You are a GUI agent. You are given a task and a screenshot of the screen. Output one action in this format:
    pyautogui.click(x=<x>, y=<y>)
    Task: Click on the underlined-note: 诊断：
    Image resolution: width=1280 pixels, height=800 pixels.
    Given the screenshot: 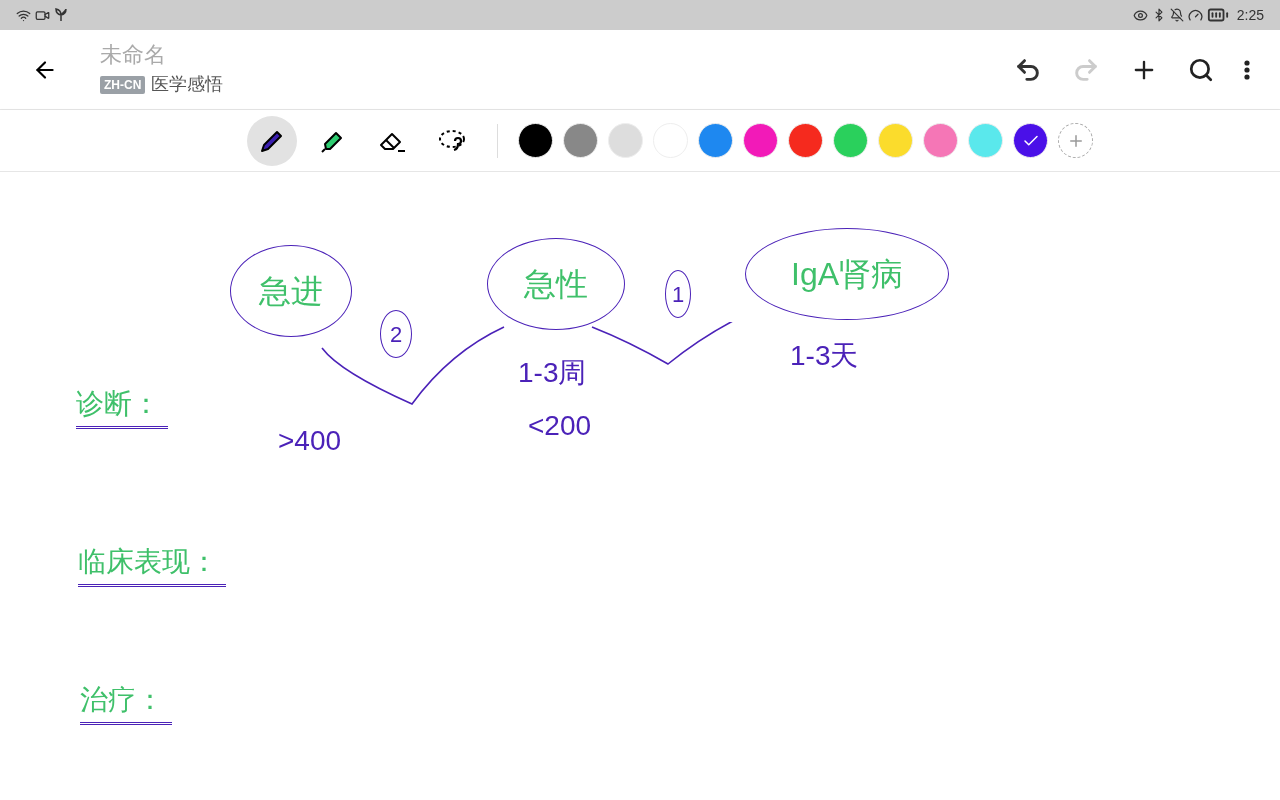 What is the action you would take?
    pyautogui.click(x=122, y=405)
    